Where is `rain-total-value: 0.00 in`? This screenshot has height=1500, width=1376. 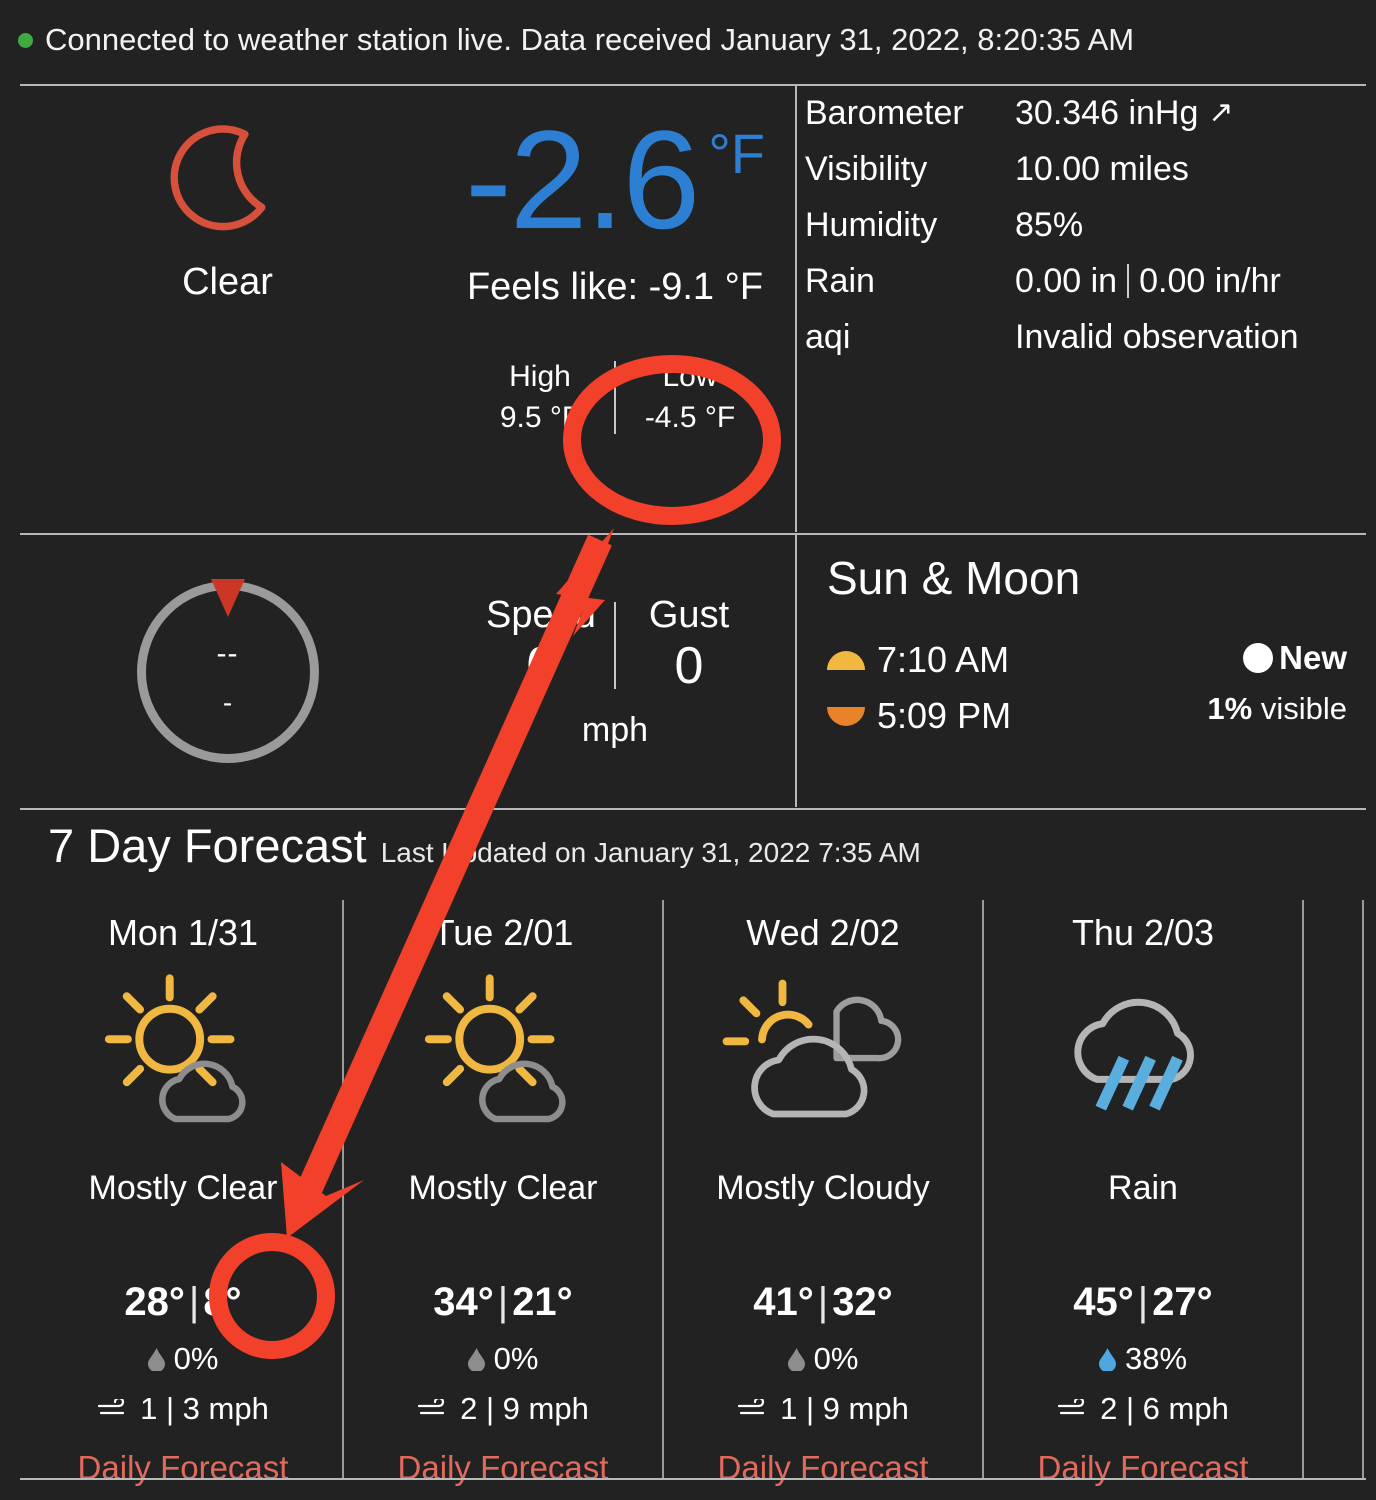 rain-total-value: 0.00 in is located at coordinates (1066, 281).